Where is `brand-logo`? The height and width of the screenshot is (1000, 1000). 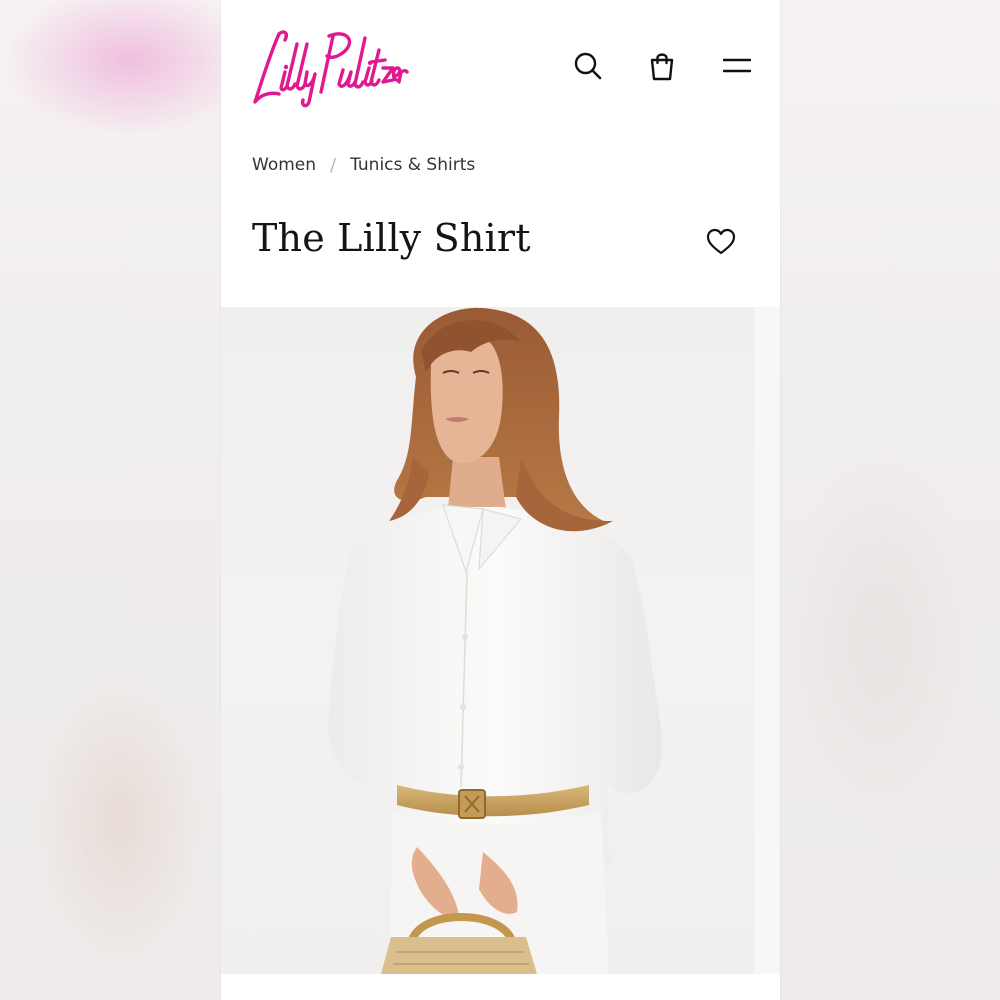
brand-logo is located at coordinates (329, 65).